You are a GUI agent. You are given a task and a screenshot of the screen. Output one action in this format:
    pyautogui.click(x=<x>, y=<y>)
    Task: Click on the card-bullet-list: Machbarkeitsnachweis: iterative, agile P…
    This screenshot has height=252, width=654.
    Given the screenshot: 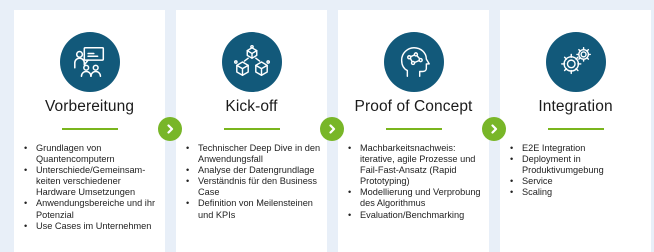 What is the action you would take?
    pyautogui.click(x=415, y=182)
    